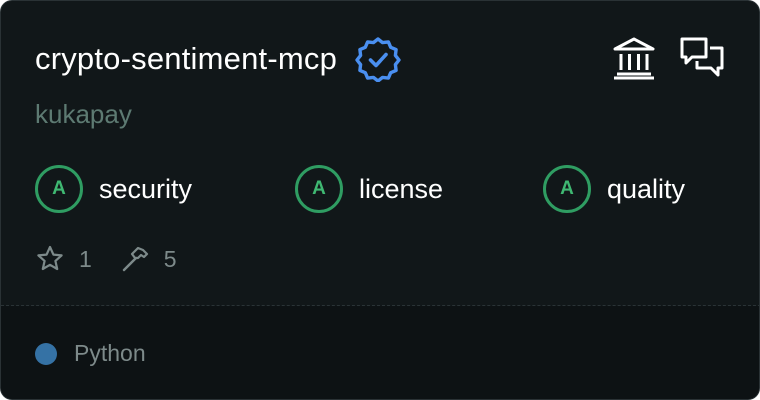 Image resolution: width=760 pixels, height=400 pixels. What do you see at coordinates (646, 188) in the screenshot?
I see `score-label: quality` at bounding box center [646, 188].